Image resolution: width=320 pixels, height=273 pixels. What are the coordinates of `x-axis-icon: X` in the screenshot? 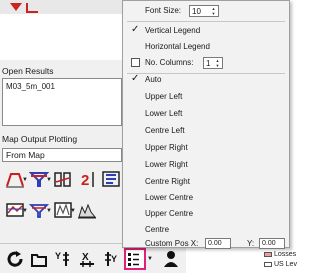 It's located at (87, 259).